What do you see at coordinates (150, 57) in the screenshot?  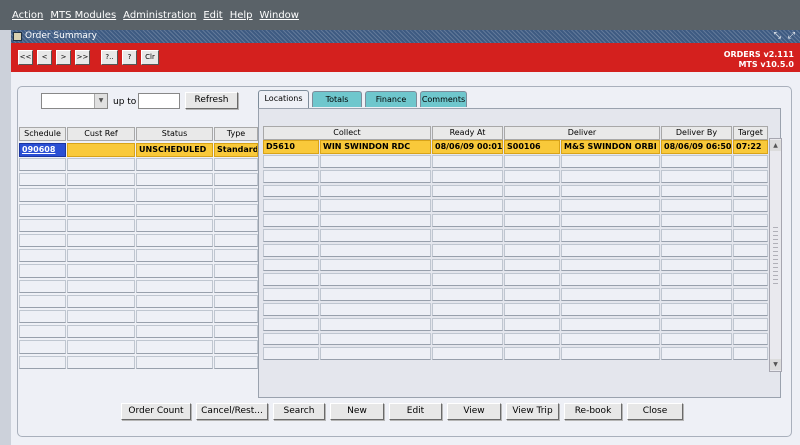 I see `clear-button: Clr` at bounding box center [150, 57].